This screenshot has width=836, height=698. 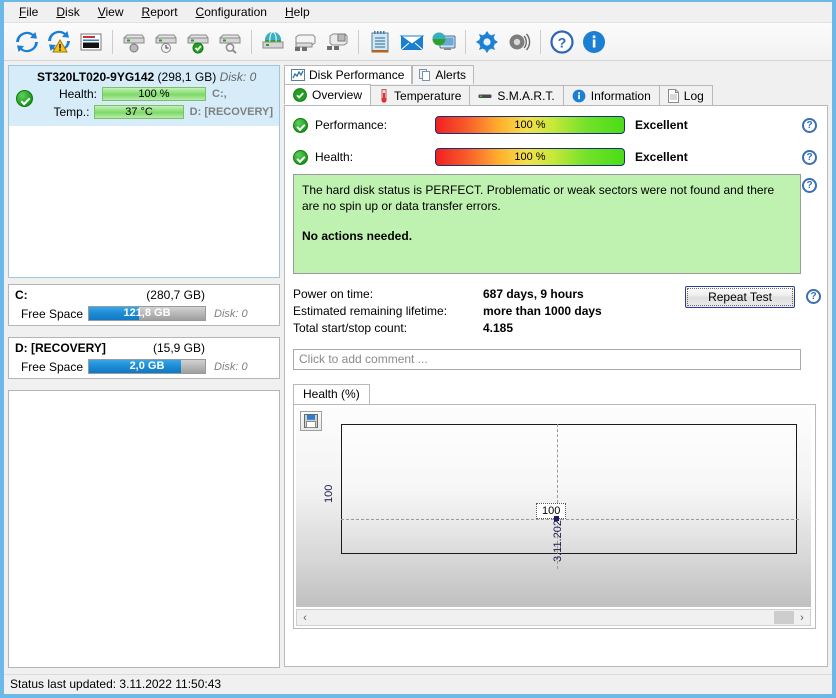 What do you see at coordinates (554, 394) in the screenshot?
I see `chart-tab-strip: Health (%)` at bounding box center [554, 394].